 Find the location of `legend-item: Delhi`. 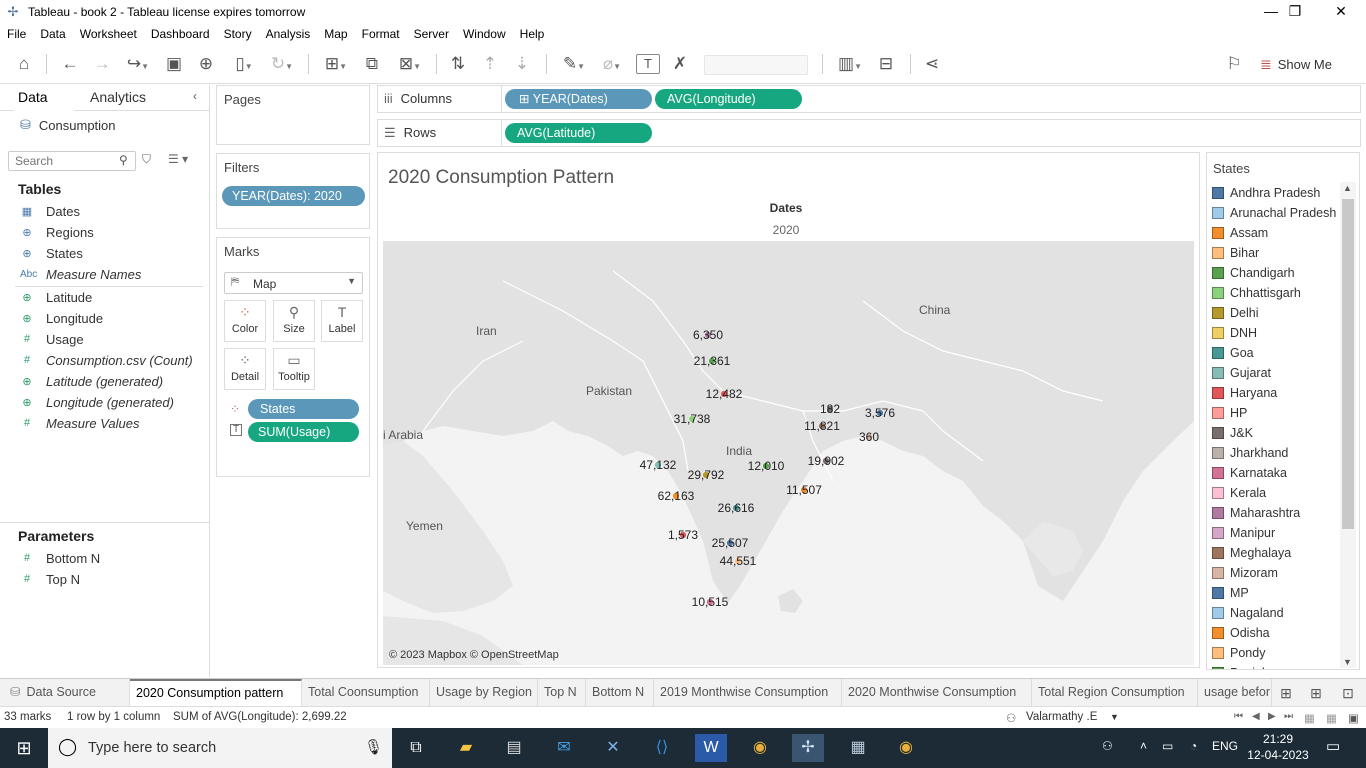

legend-item: Delhi is located at coordinates (1235, 313).